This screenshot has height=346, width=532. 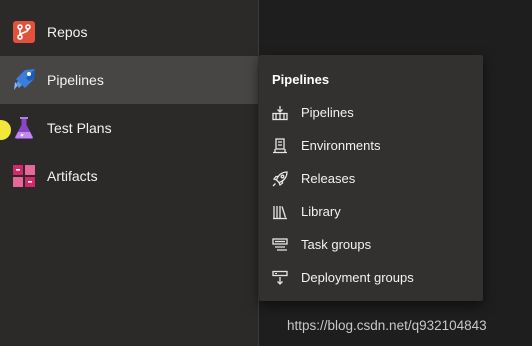 I want to click on flyout-label-releases: Releases, so click(x=328, y=178).